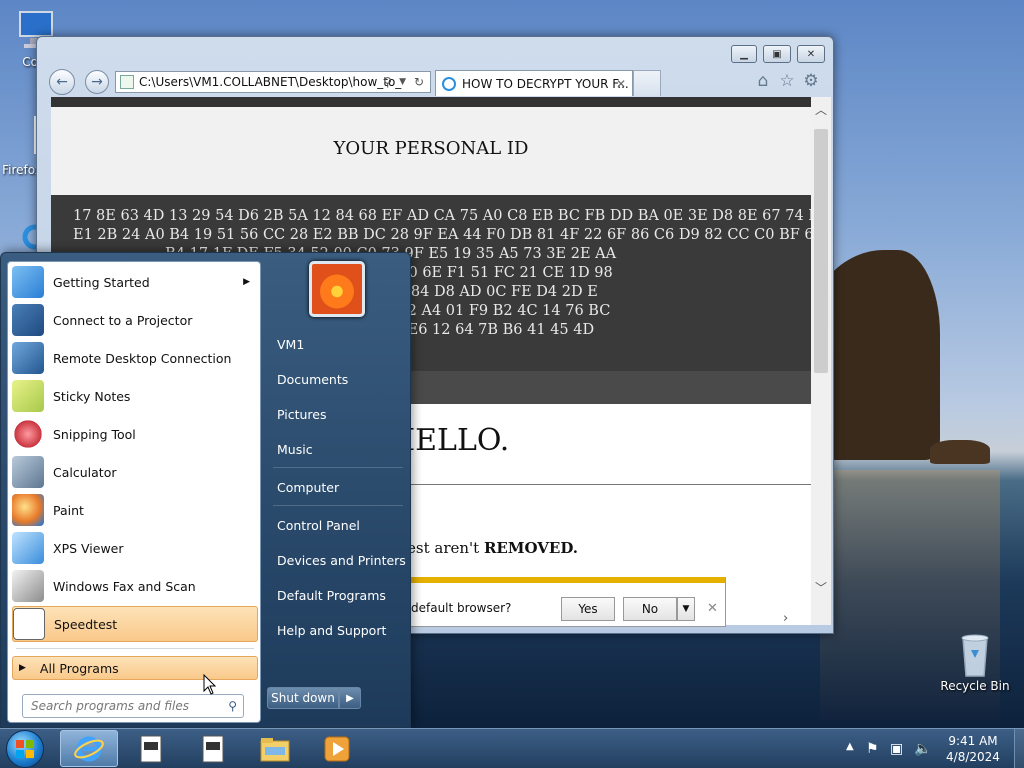 The width and height of the screenshot is (1024, 768). Describe the element at coordinates (419, 82) in the screenshot. I see `refresh-icon: ↻` at that location.